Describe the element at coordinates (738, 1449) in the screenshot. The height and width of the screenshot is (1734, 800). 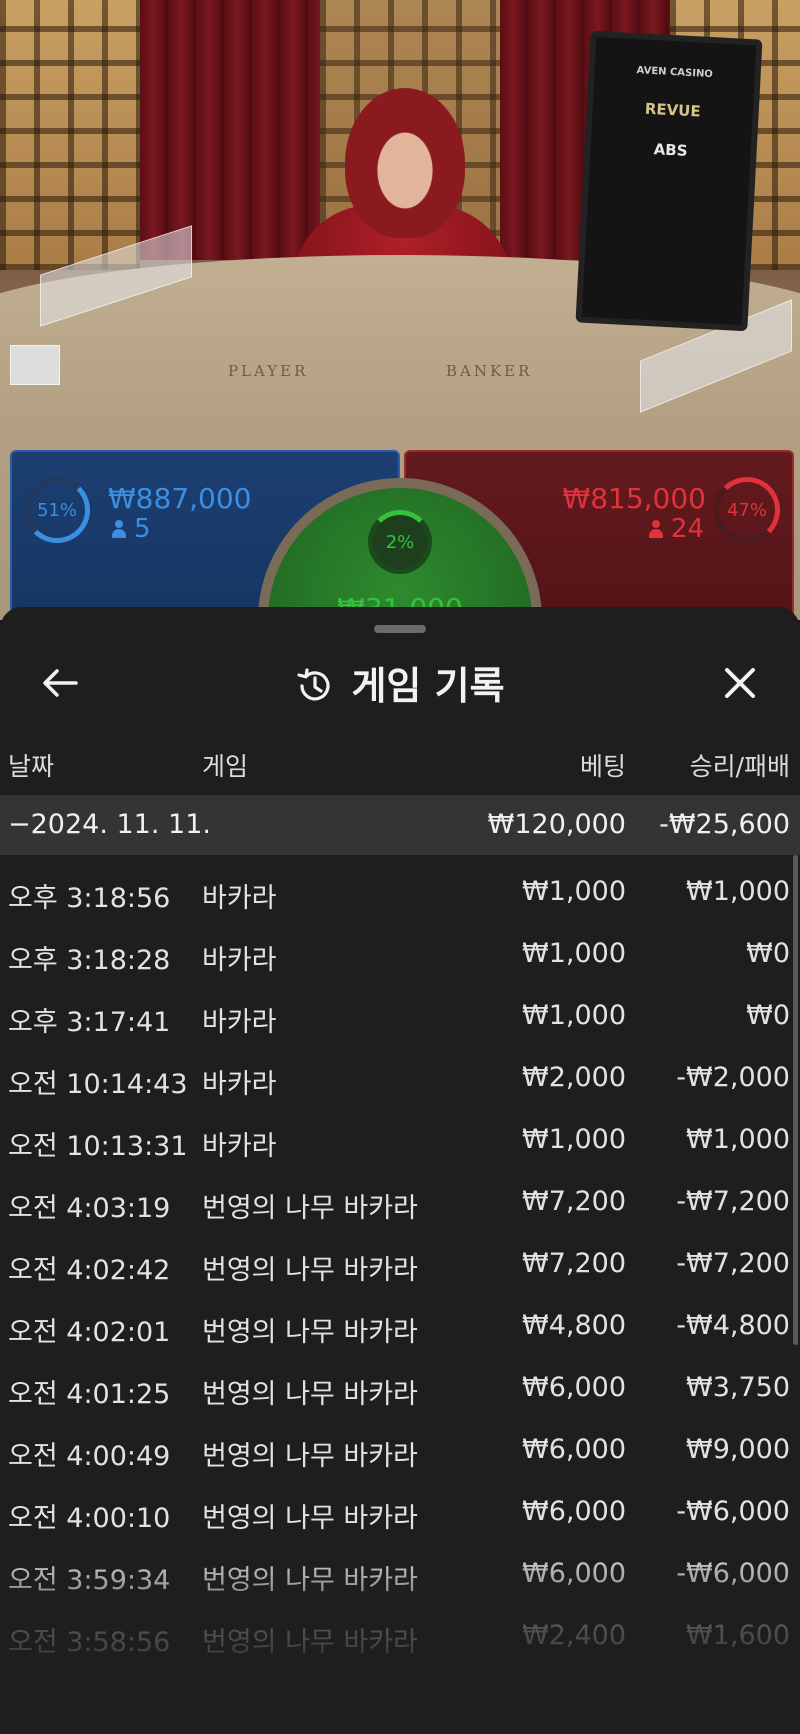
I see `row-result: ₩9,000` at that location.